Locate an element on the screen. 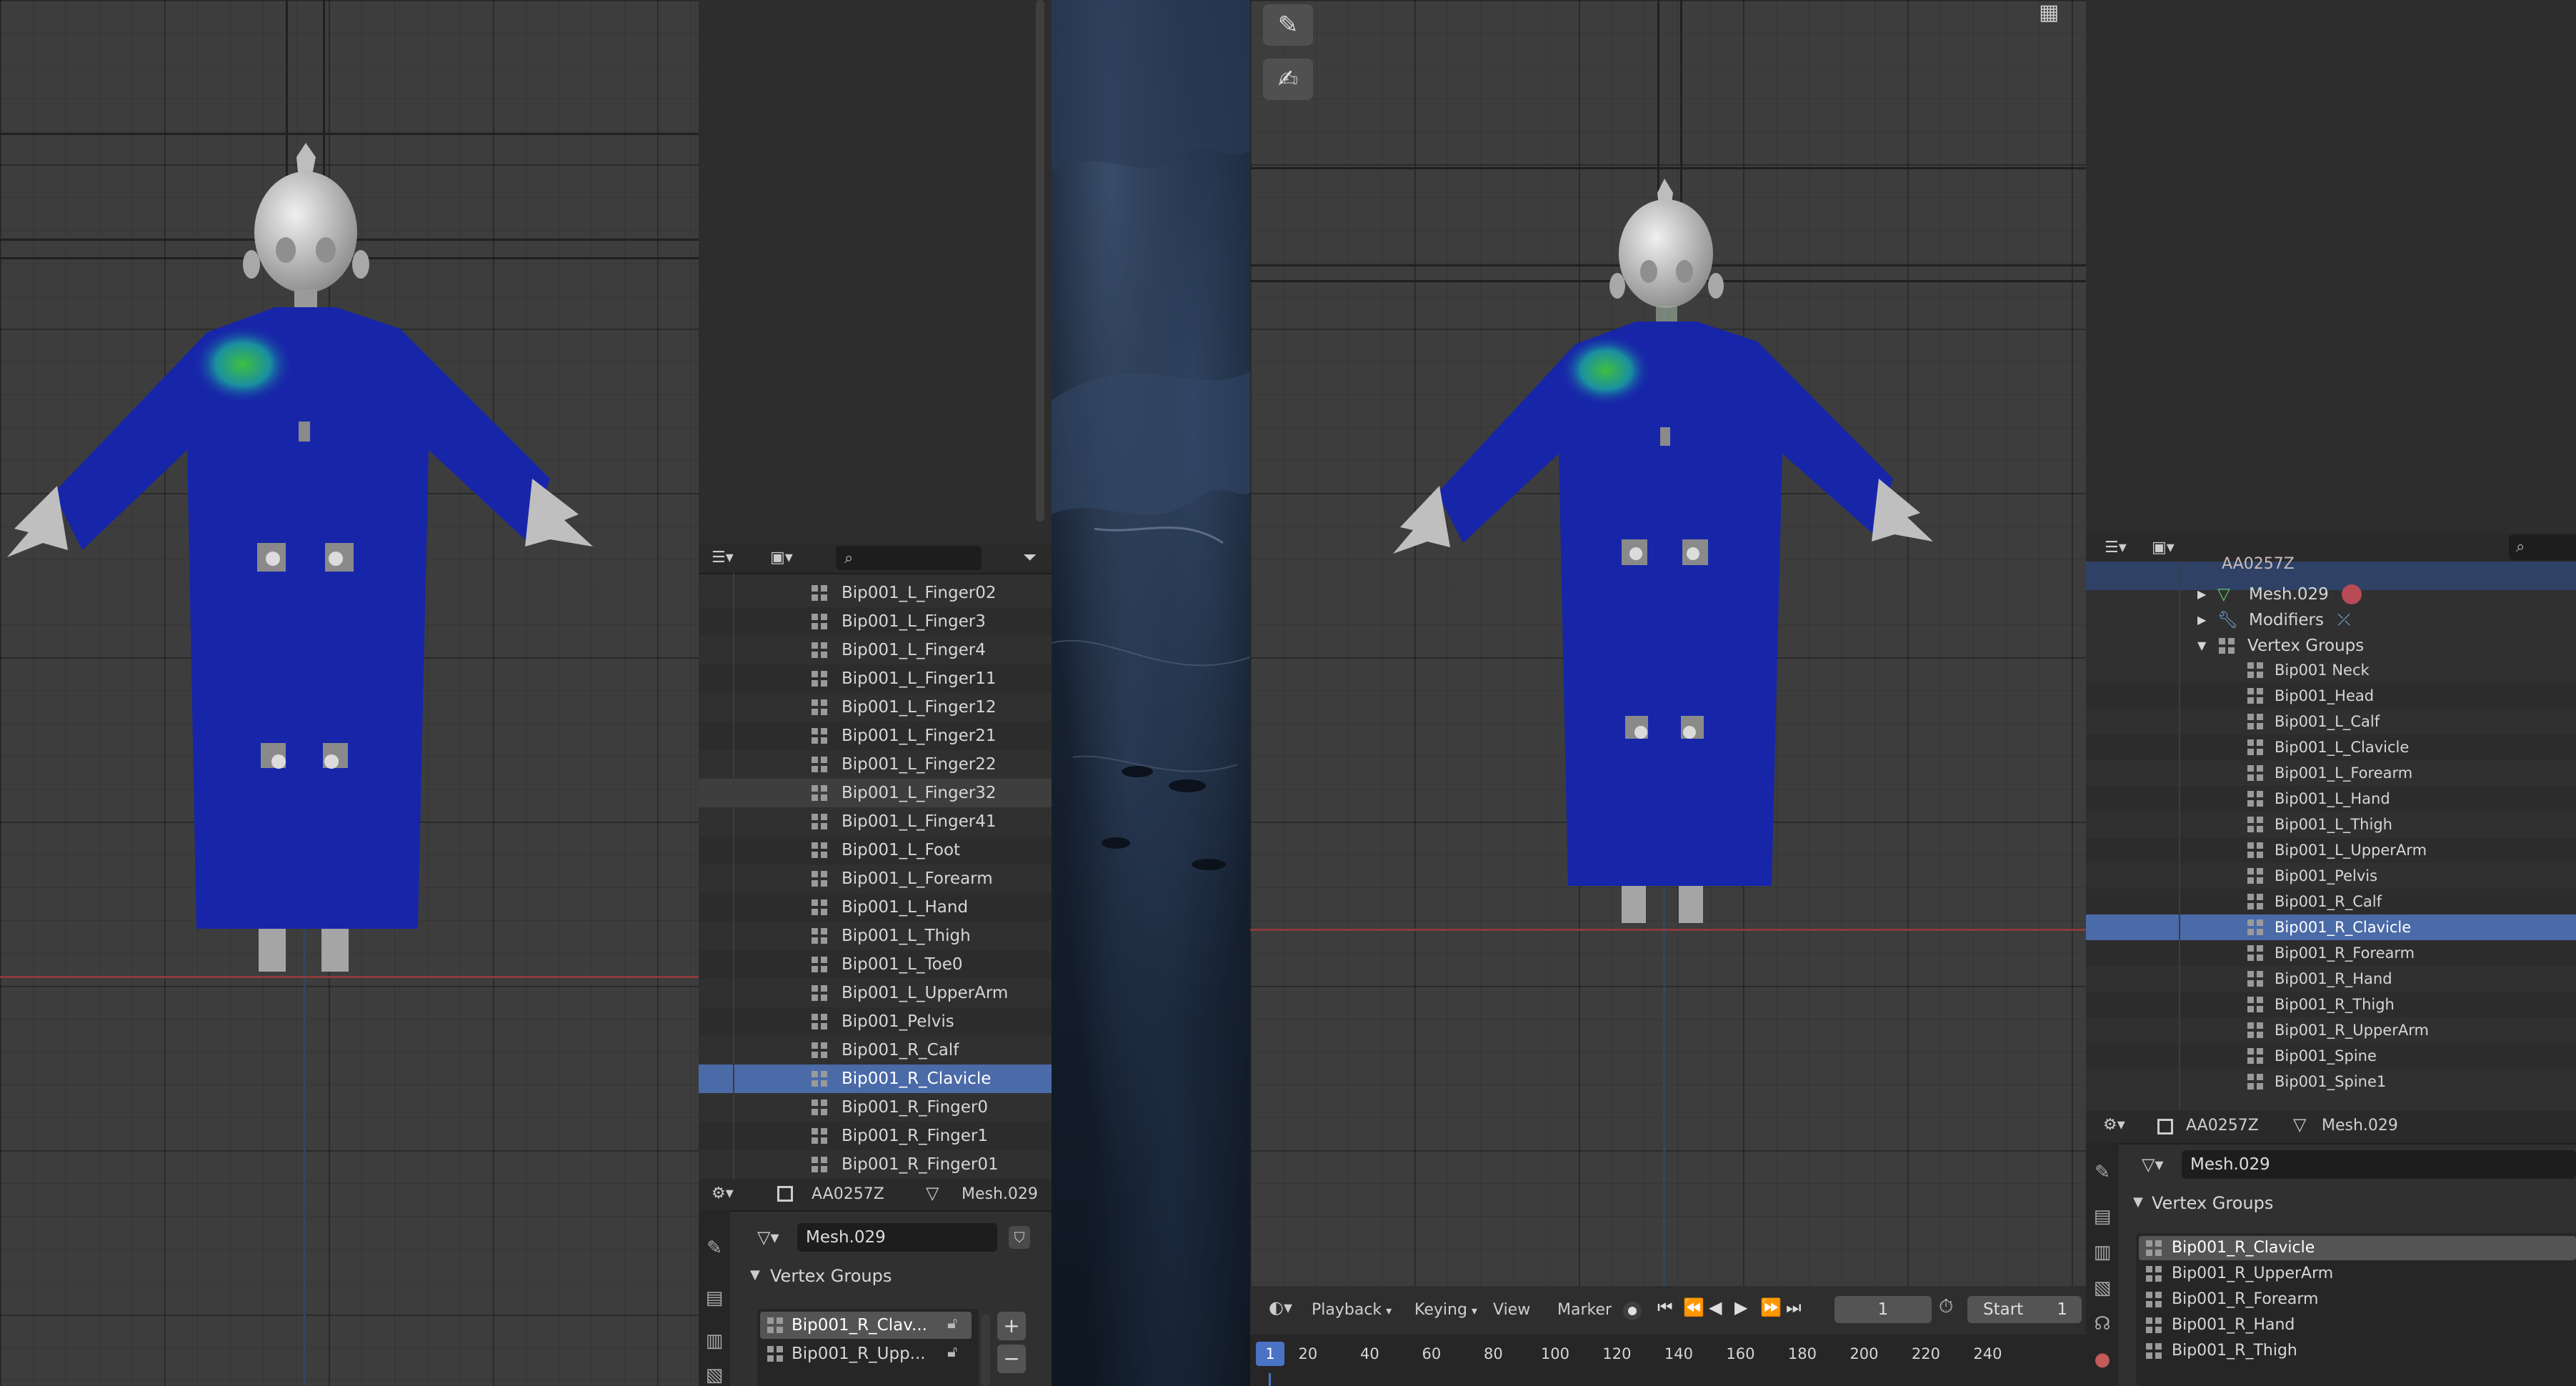  fake-user-shield-icon: ⛉ is located at coordinates (1020, 1237).